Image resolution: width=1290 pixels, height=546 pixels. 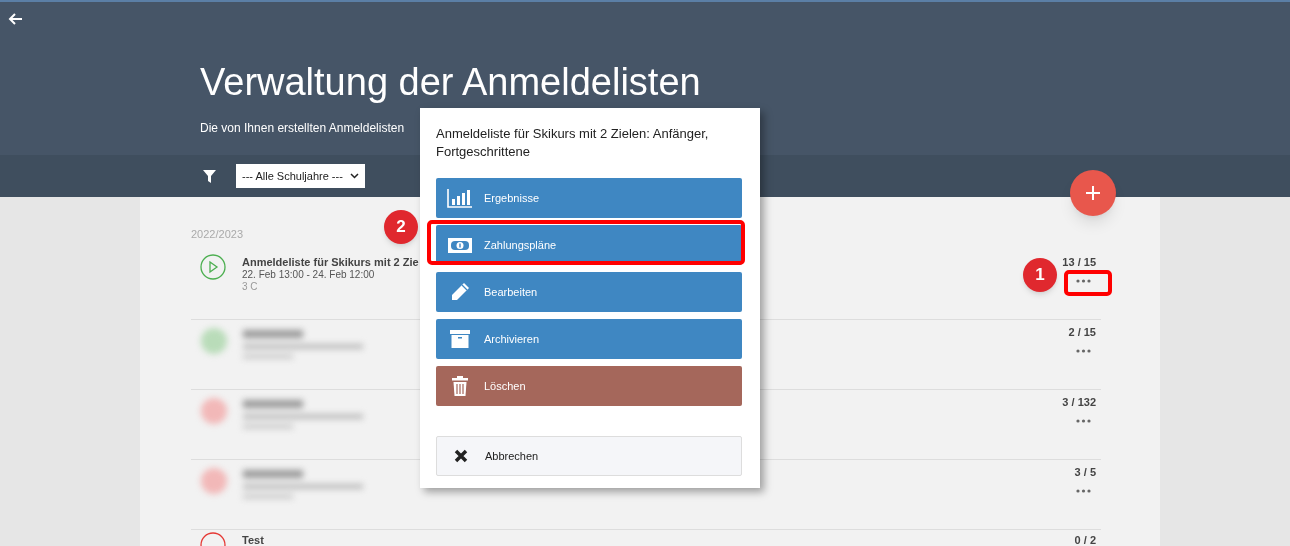 I want to click on trash-icon, so click(x=460, y=386).